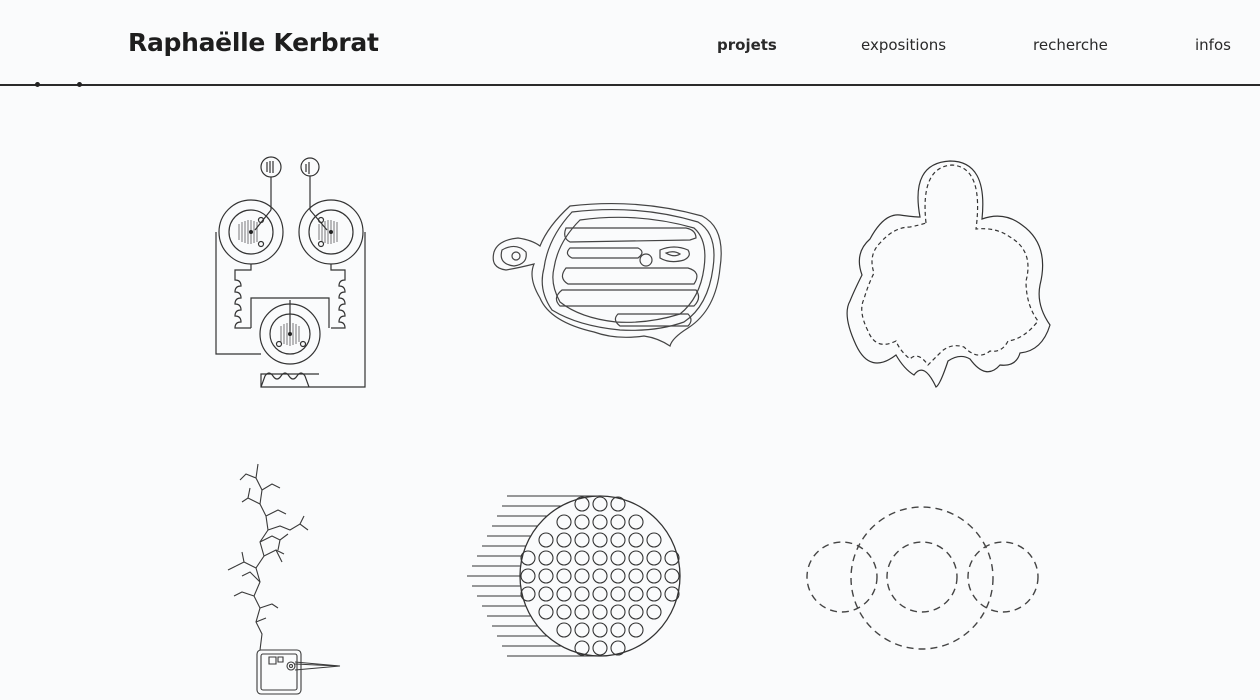  I want to click on nav-item-recherche: recherche, so click(1070, 45).